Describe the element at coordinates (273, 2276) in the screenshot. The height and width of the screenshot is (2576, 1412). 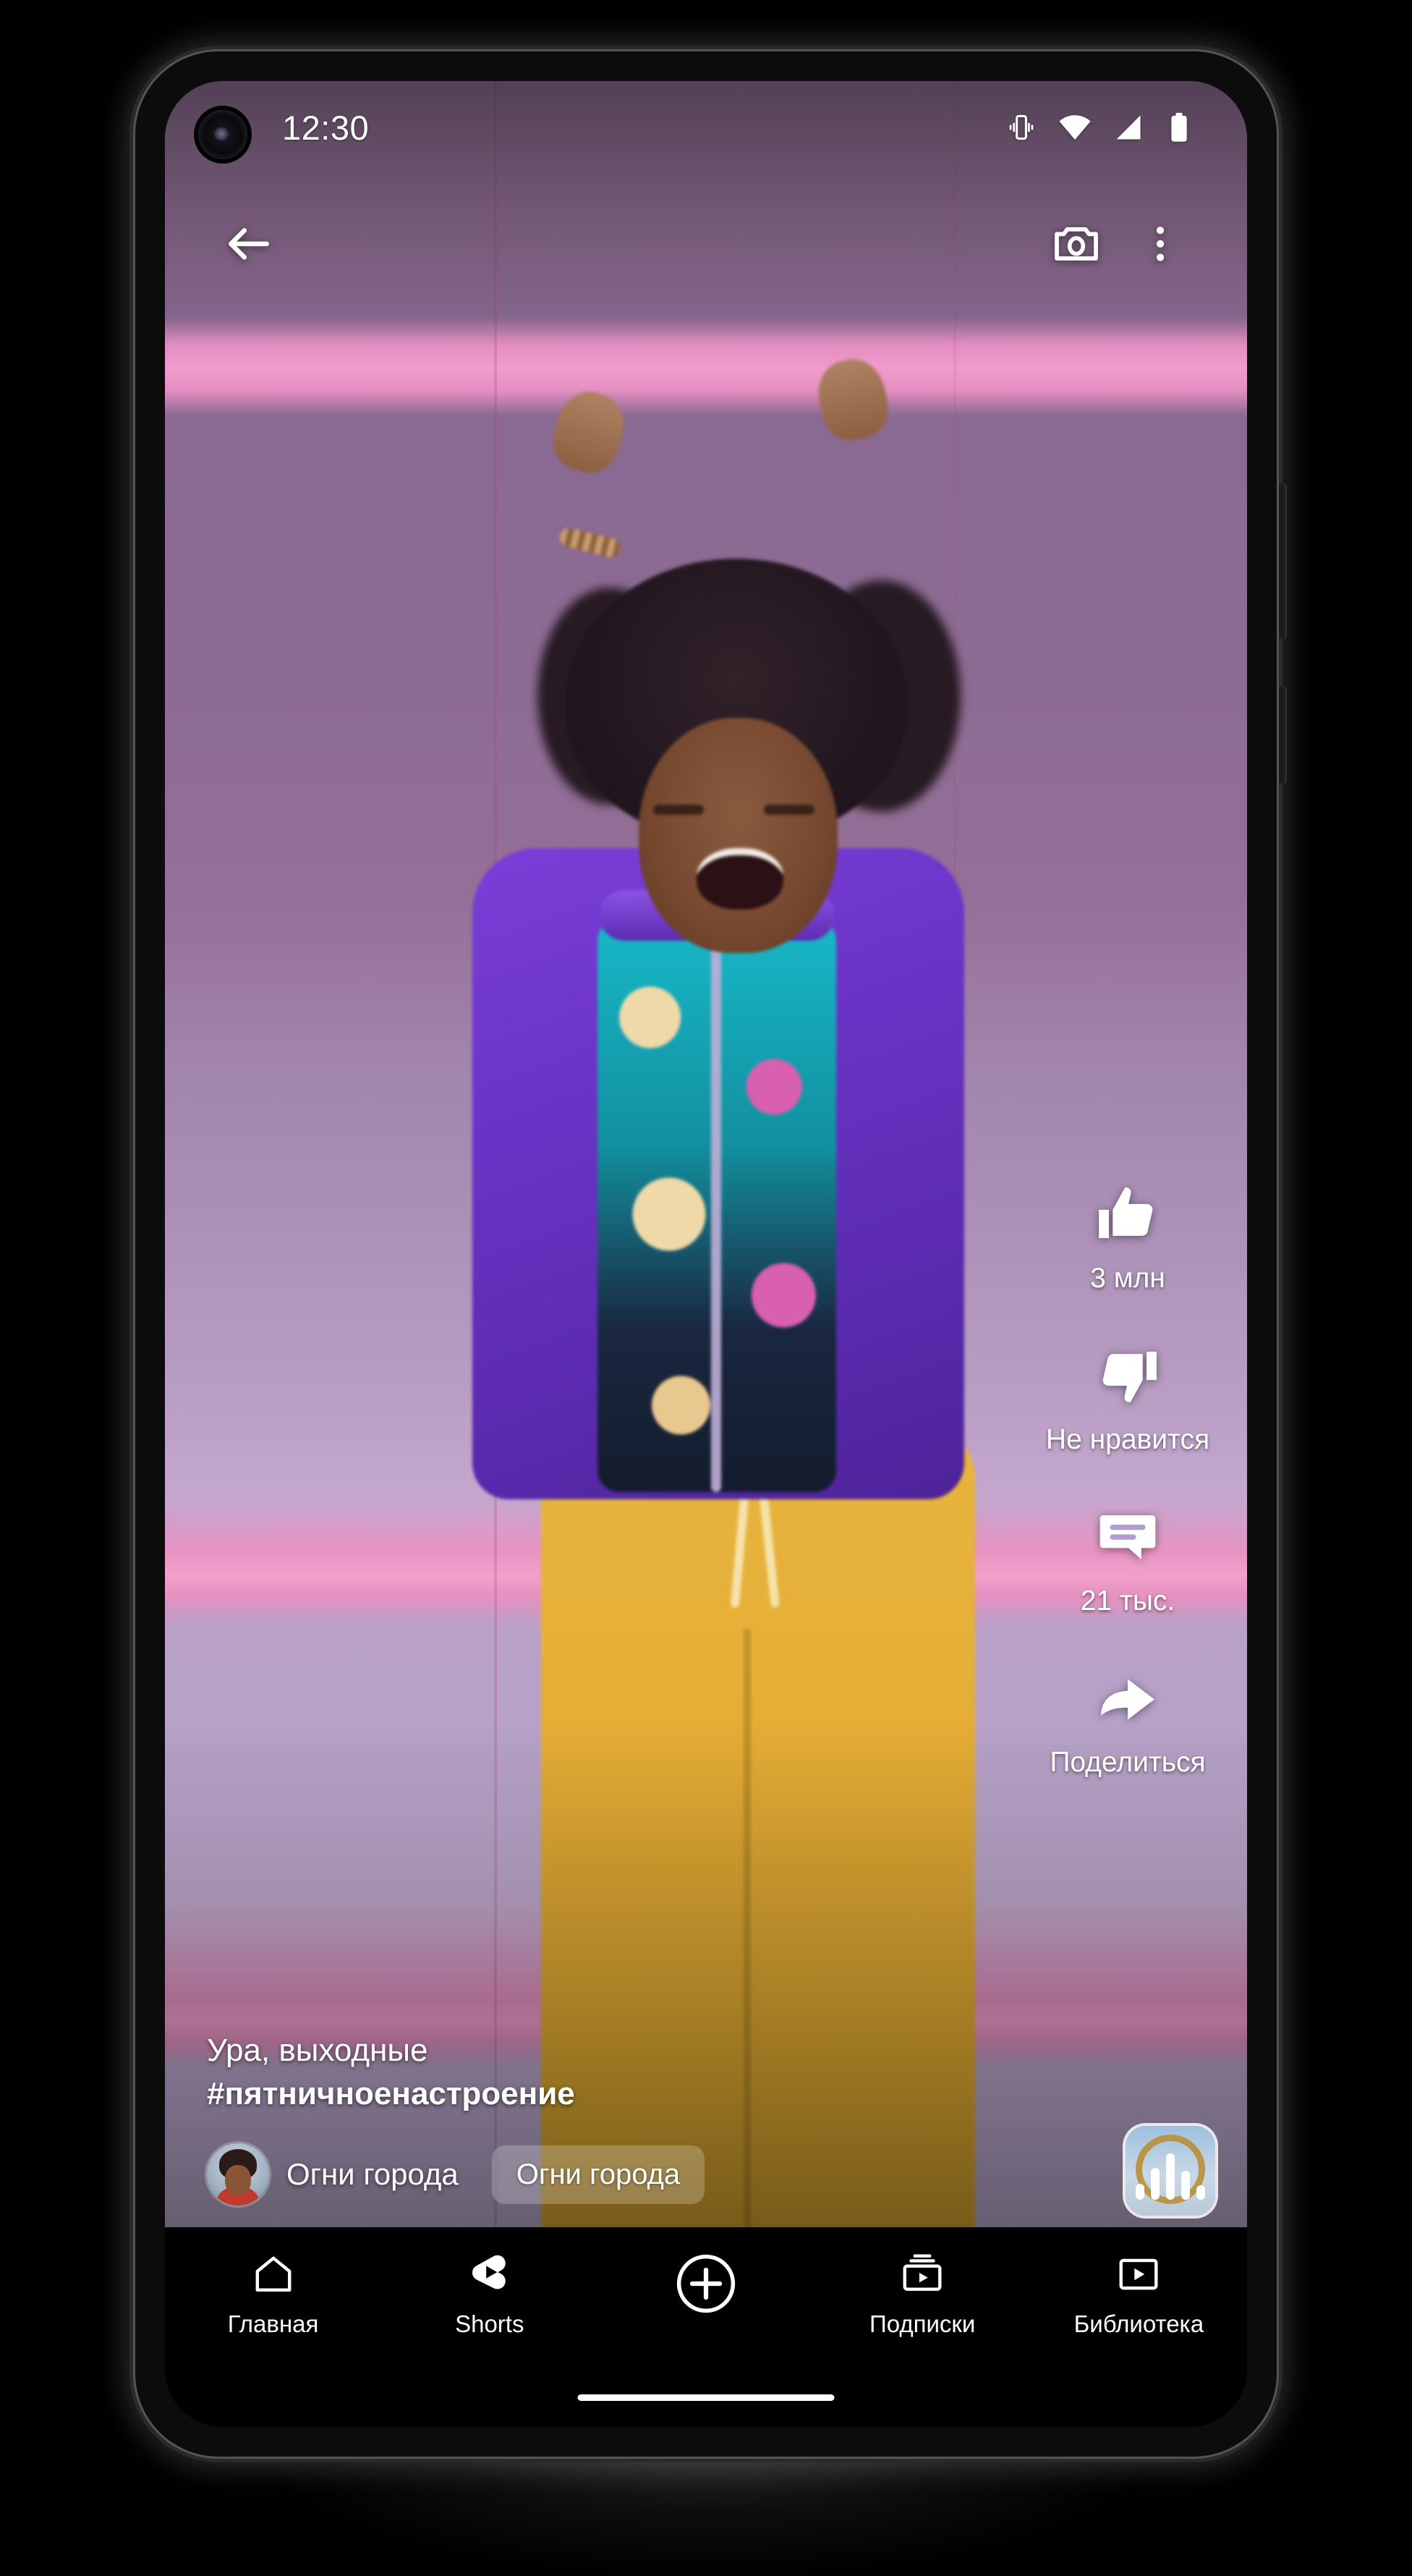
I see `home-icon` at that location.